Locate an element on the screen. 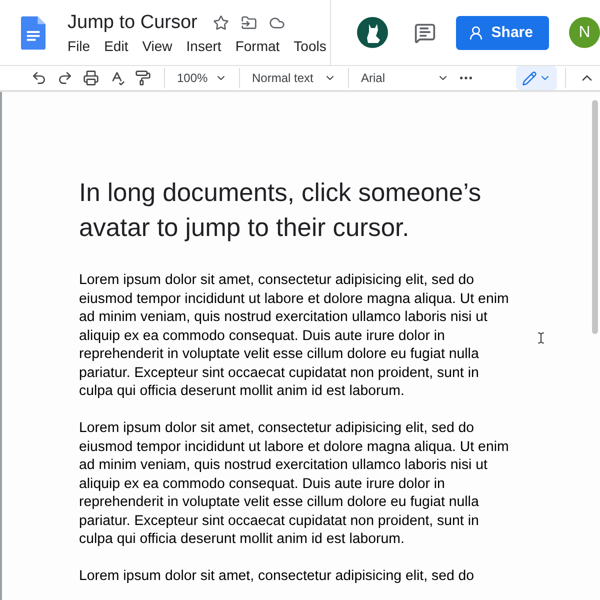 The height and width of the screenshot is (600, 600). editing-mode-button is located at coordinates (536, 78).